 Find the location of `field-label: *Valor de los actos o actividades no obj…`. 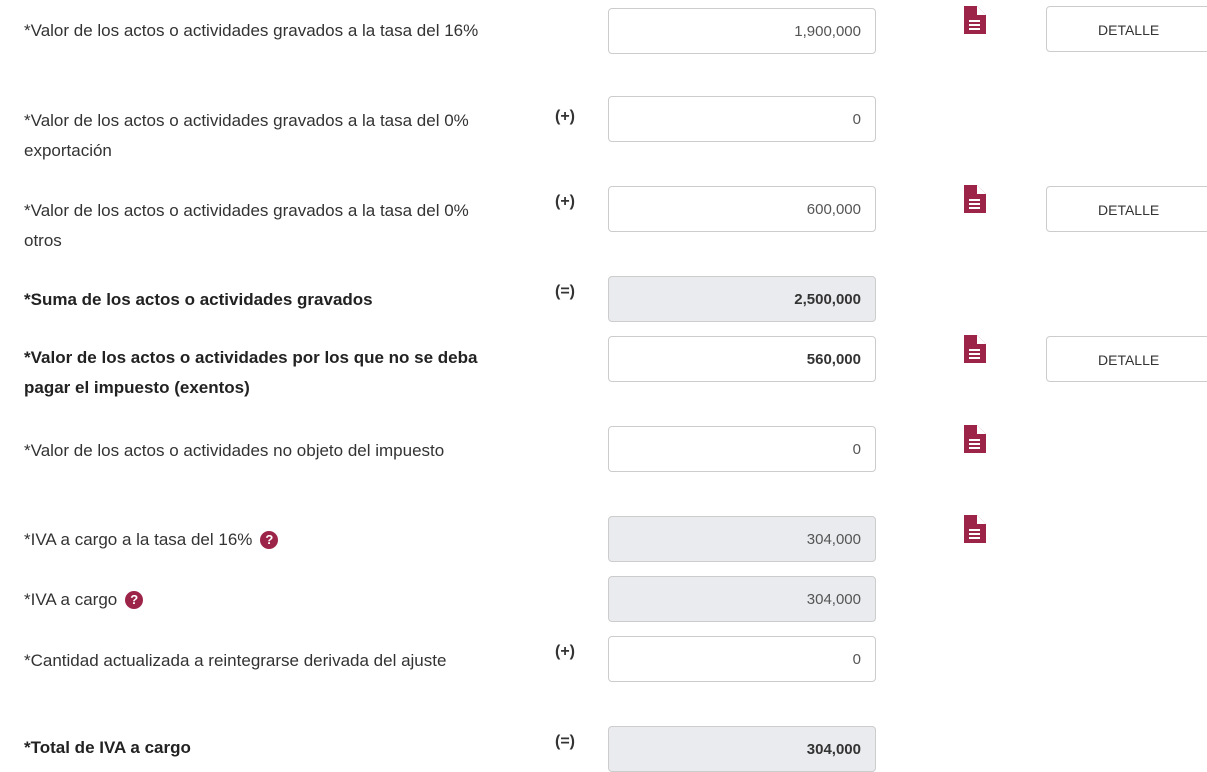

field-label: *Valor de los actos o actividades no obj… is located at coordinates (234, 450).